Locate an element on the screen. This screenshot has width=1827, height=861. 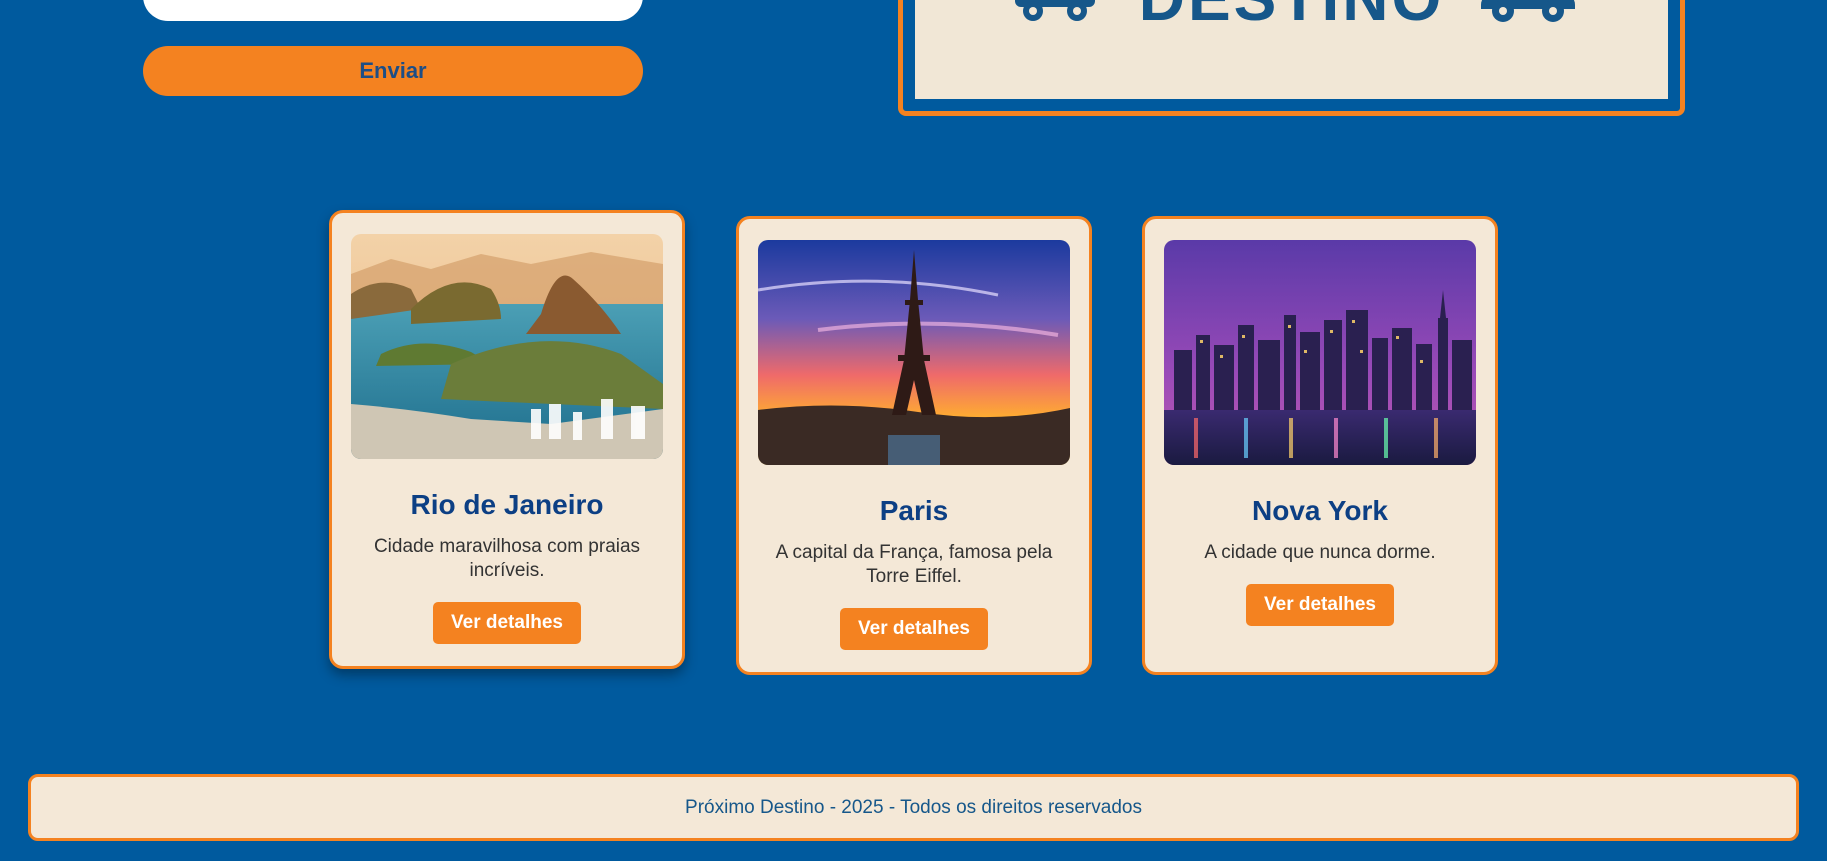
card-title: Nova York is located at coordinates (1320, 510).